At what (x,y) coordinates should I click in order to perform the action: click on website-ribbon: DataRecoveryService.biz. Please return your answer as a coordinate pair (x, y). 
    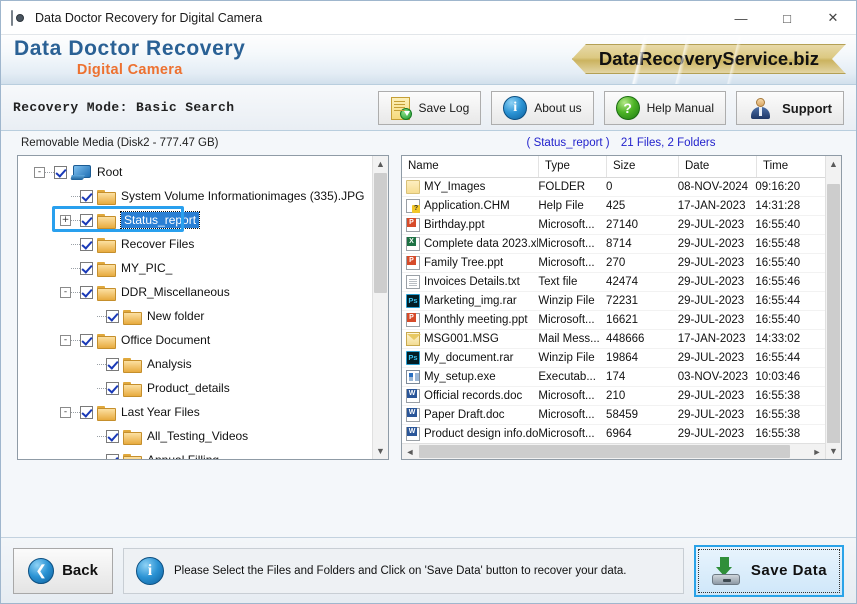
    Looking at the image, I should click on (709, 59).